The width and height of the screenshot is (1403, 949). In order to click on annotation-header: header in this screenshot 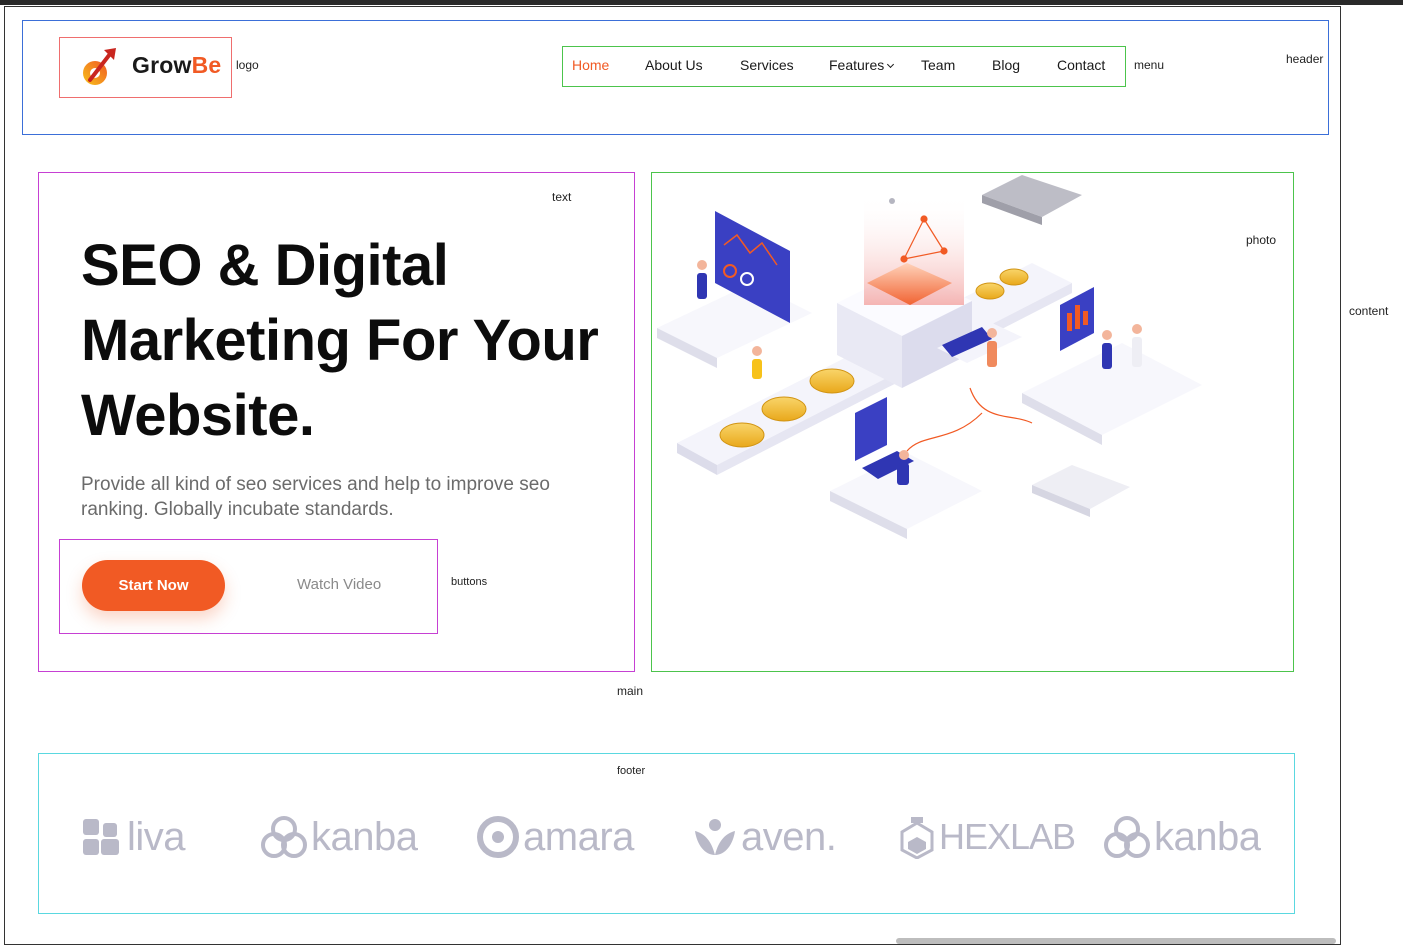, I will do `click(1305, 59)`.